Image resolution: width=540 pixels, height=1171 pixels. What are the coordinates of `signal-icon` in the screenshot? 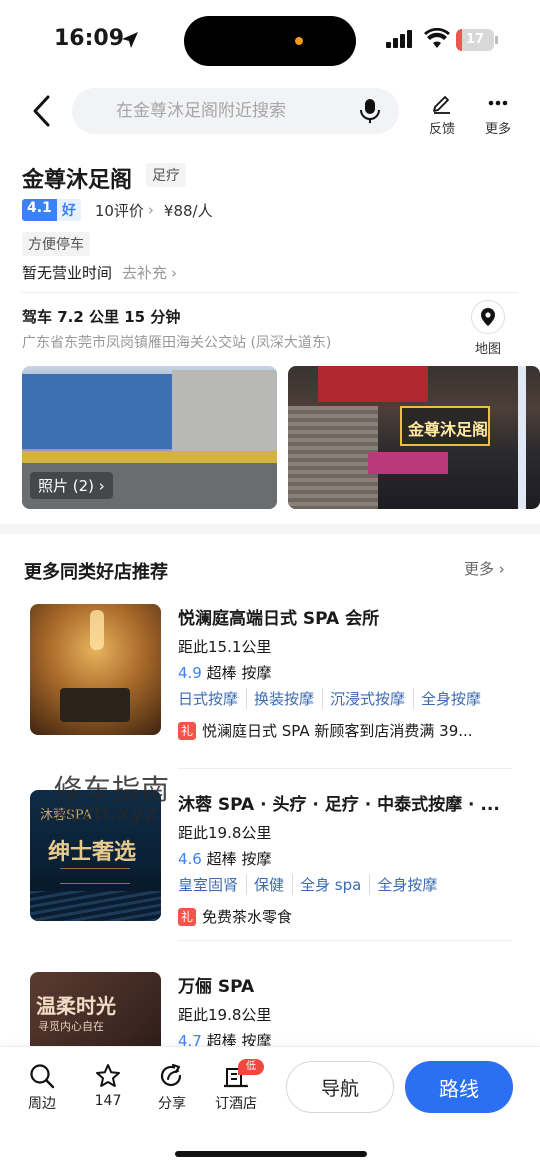 It's located at (399, 39).